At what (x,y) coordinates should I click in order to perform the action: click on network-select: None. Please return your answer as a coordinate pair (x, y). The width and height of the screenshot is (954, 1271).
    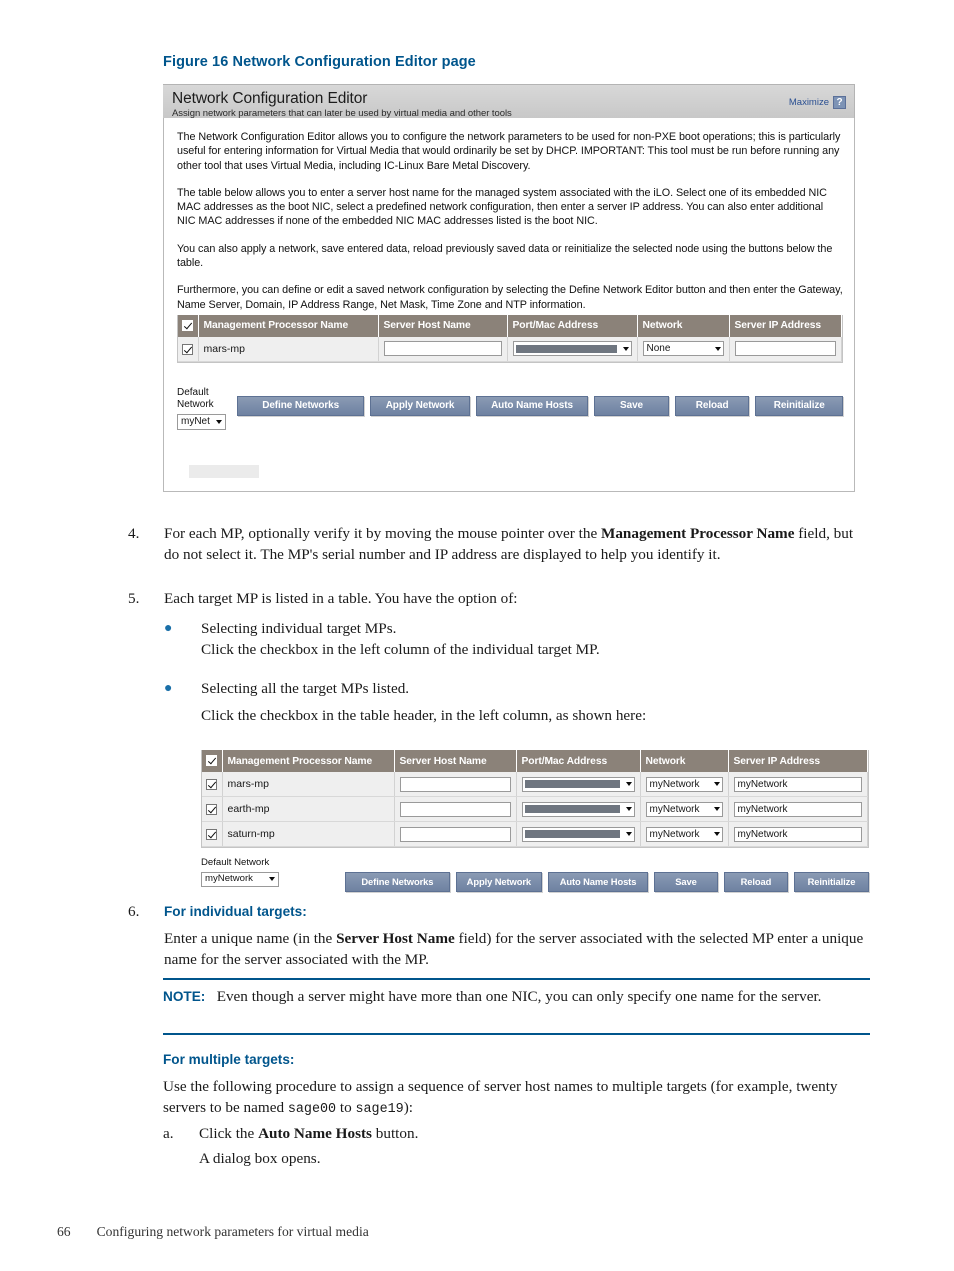
    Looking at the image, I should click on (683, 349).